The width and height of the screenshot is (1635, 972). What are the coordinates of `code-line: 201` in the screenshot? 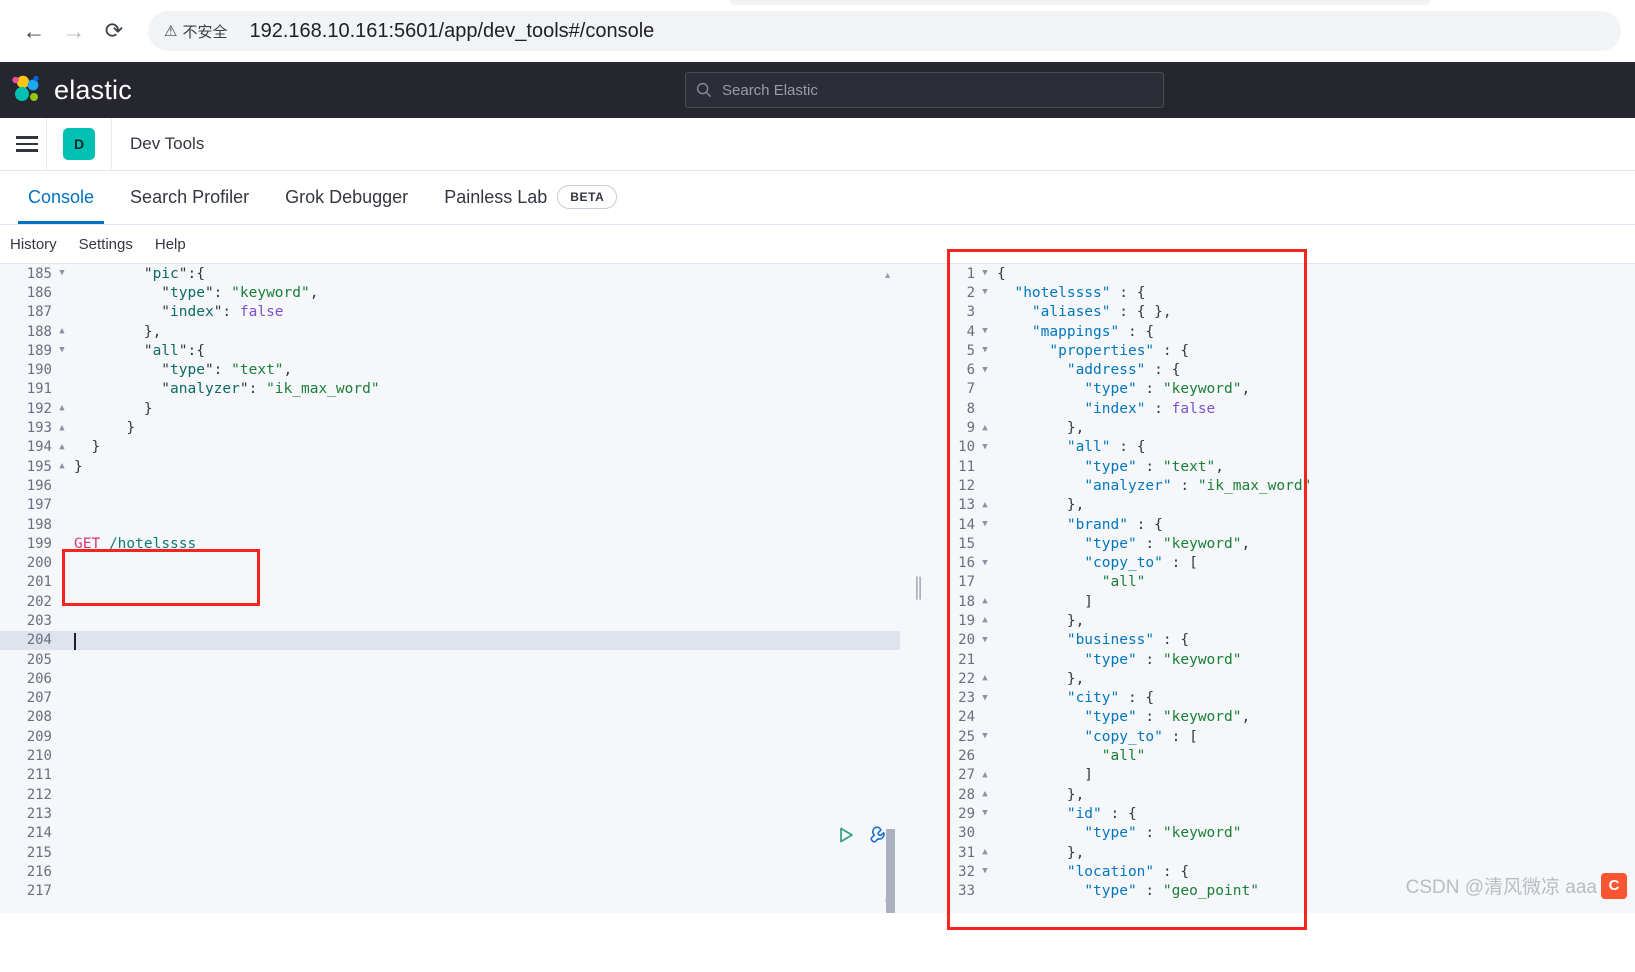 It's located at (450, 582).